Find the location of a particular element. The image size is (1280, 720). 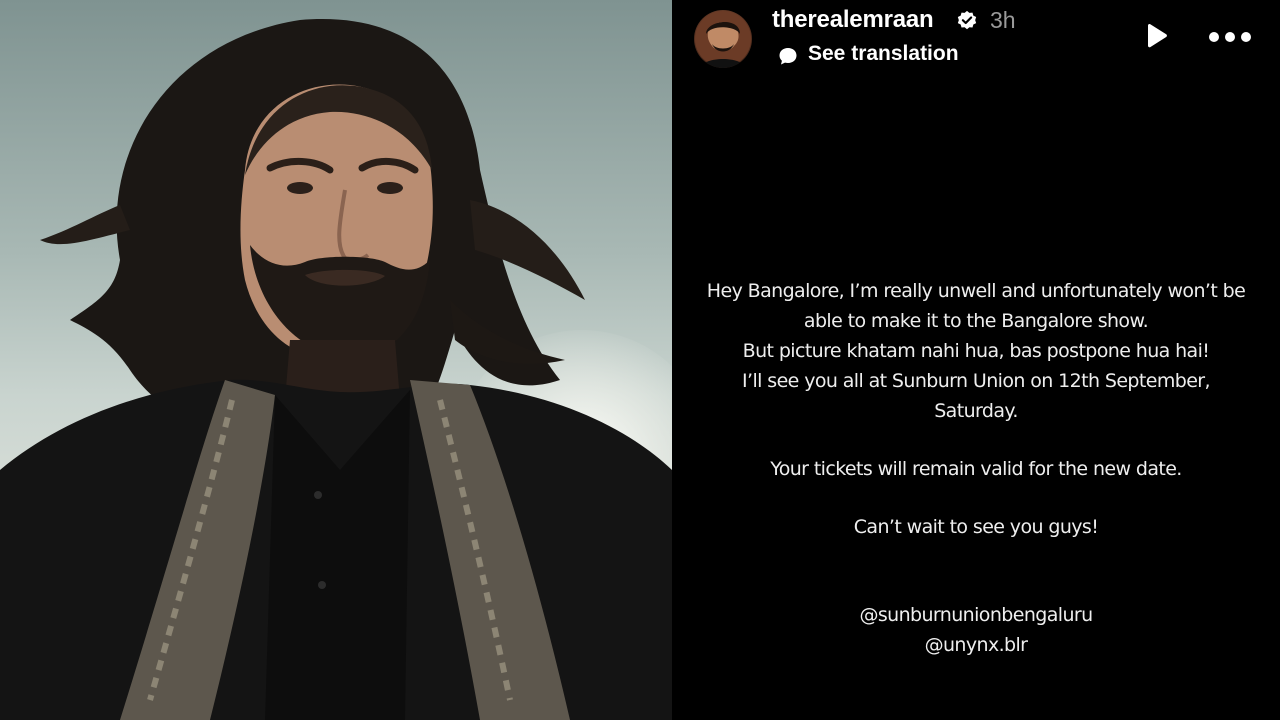

story-username: therealemraan is located at coordinates (853, 20).